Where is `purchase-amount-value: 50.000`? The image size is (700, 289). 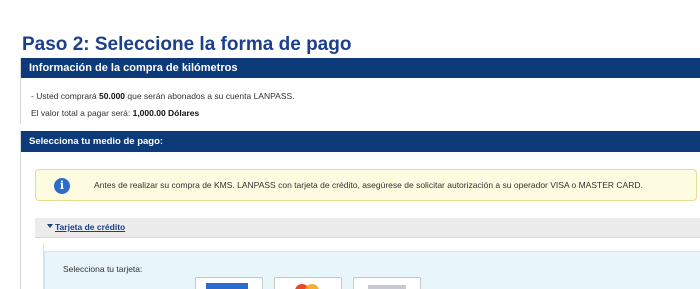
purchase-amount-value: 50.000 is located at coordinates (112, 96).